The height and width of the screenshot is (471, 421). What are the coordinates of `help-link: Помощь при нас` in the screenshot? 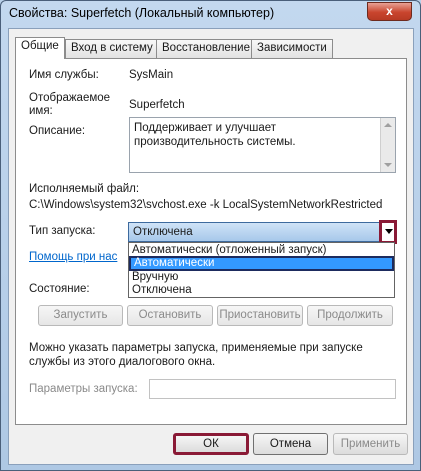 It's located at (73, 257).